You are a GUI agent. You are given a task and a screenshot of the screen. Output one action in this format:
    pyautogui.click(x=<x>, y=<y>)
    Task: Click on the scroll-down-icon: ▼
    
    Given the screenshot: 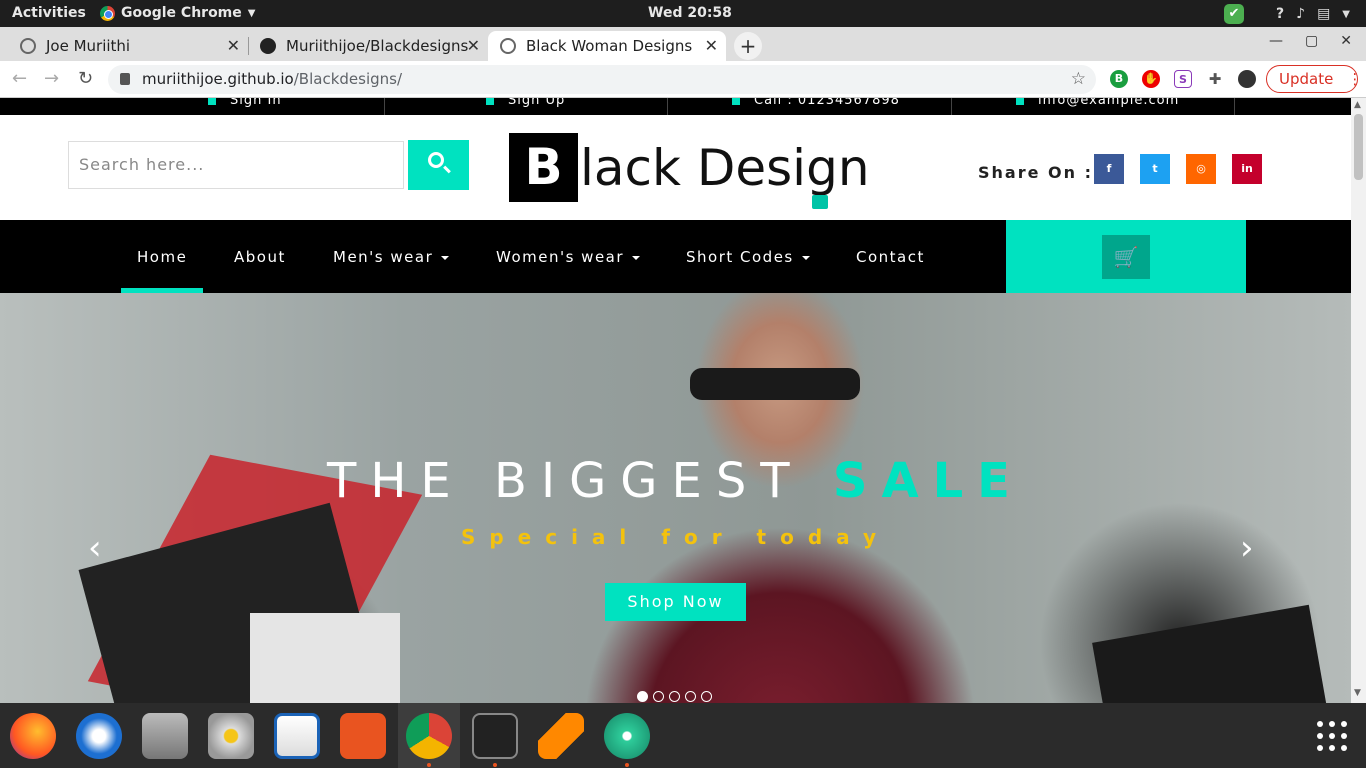 What is the action you would take?
    pyautogui.click(x=1357, y=693)
    